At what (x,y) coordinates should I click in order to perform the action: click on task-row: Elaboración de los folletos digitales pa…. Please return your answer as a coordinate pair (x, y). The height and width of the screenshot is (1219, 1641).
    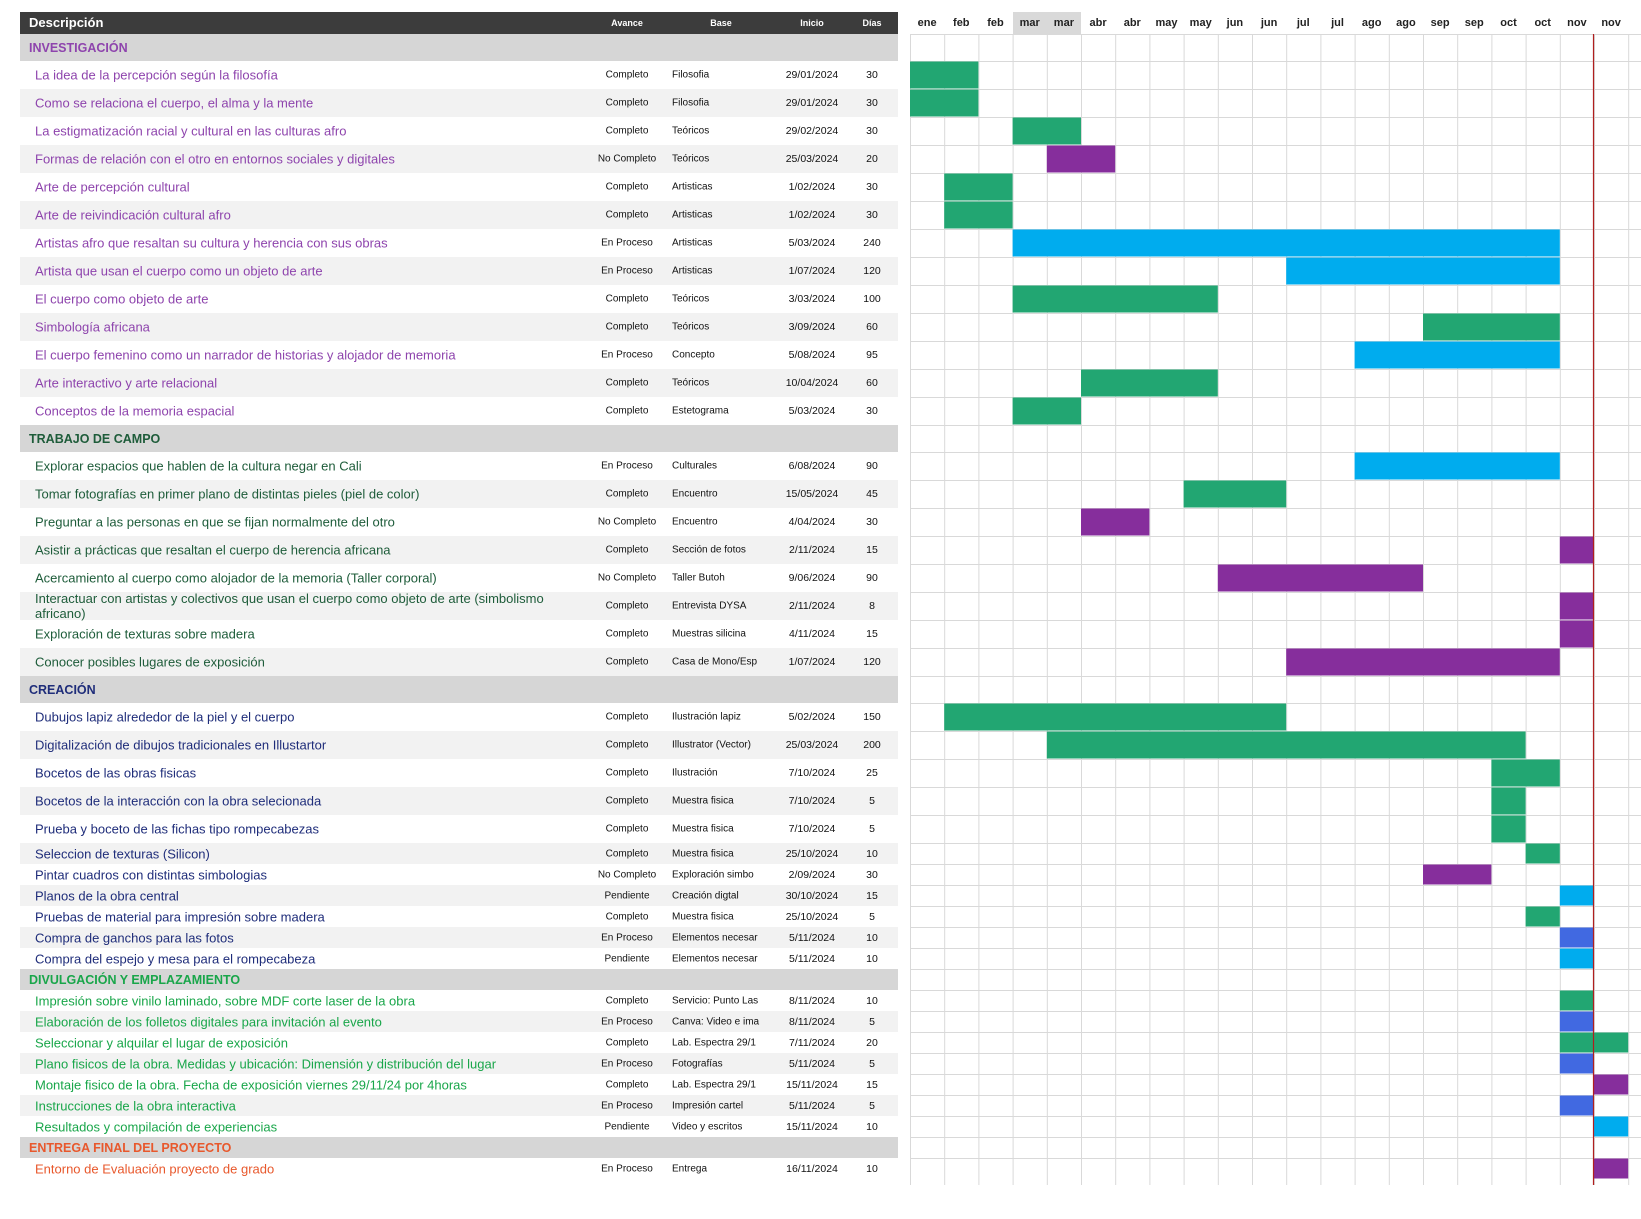
    Looking at the image, I should click on (459, 1021).